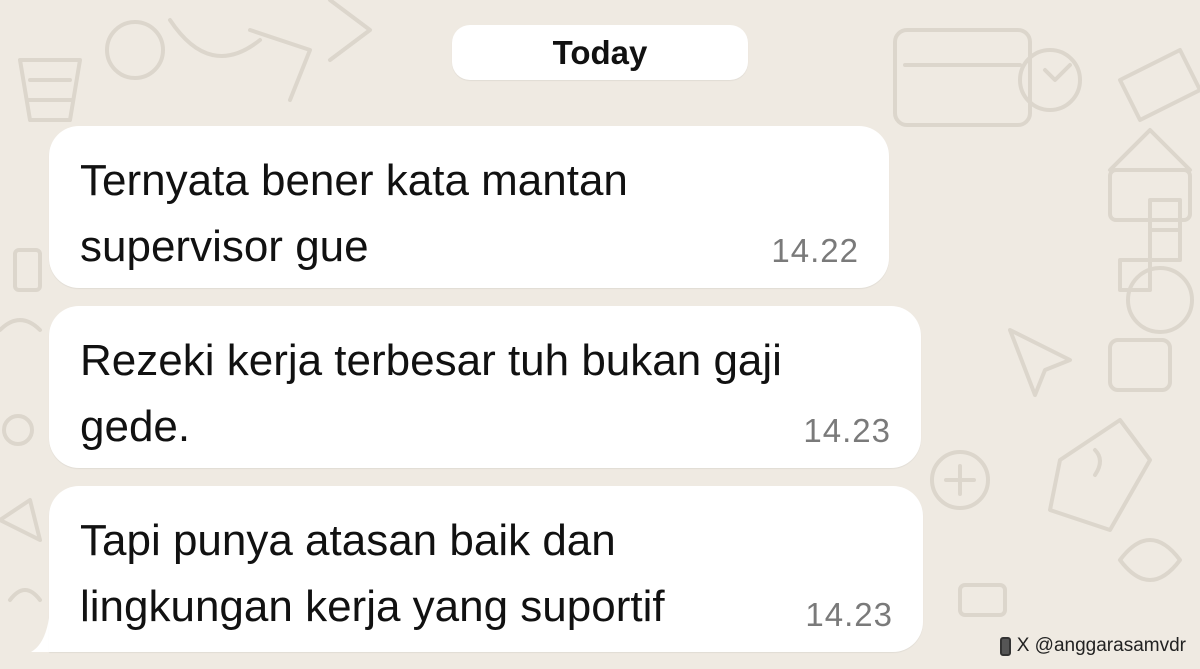 Image resolution: width=1200 pixels, height=669 pixels. What do you see at coordinates (1101, 645) in the screenshot?
I see `credit-text: X @anggarasamvdr` at bounding box center [1101, 645].